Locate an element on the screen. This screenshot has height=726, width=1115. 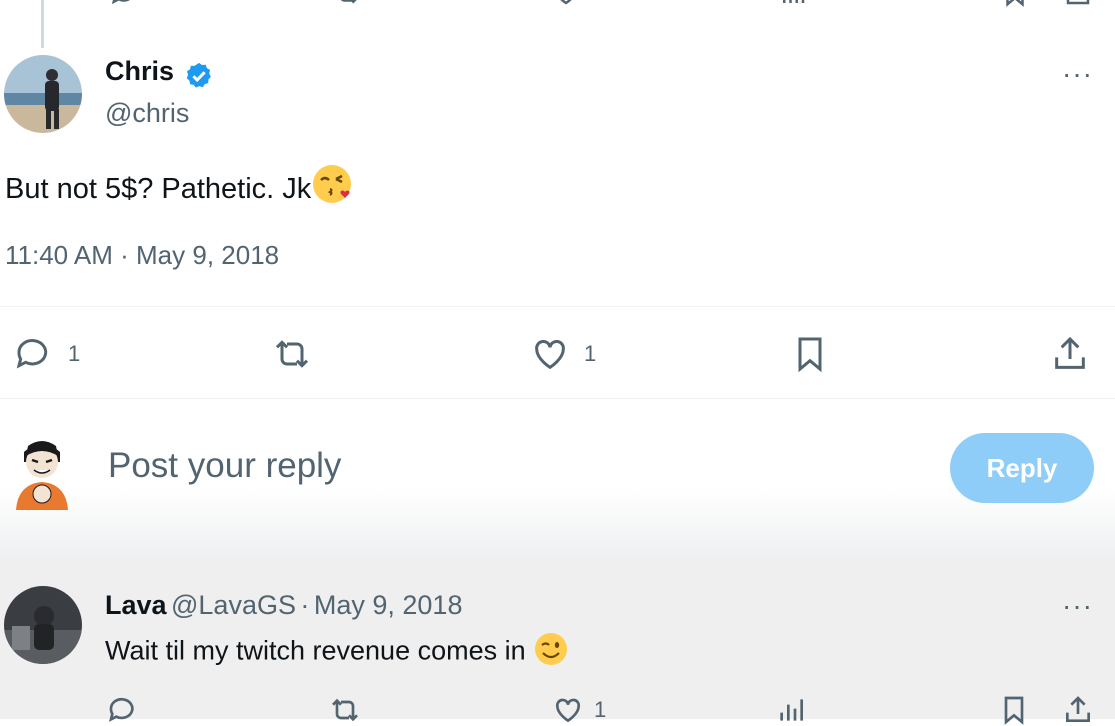
tweet-text-content: But not 5$? Pathetic. Jk is located at coordinates (158, 189).